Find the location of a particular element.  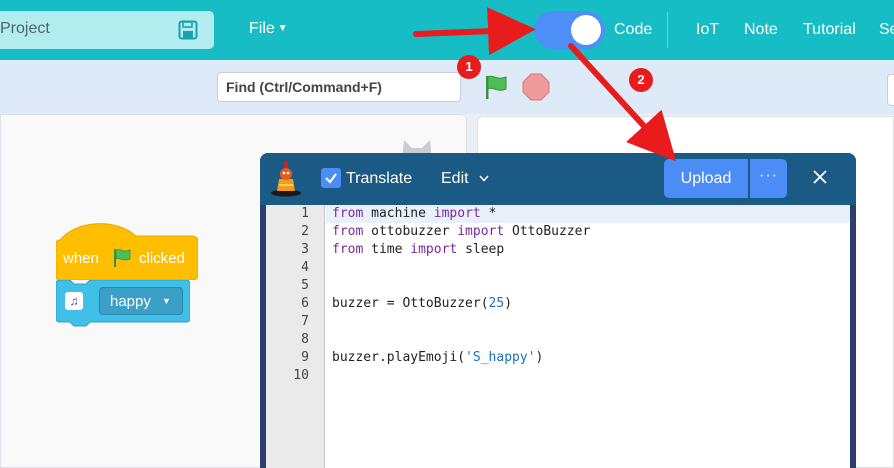

edit-menu: Edit is located at coordinates (465, 179).